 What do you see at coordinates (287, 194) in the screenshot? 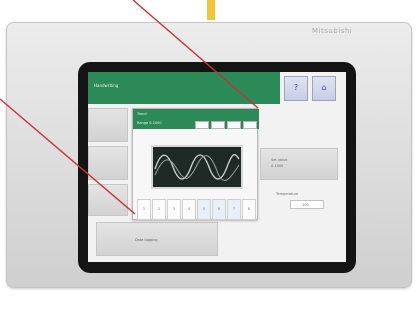
I see `temperature-label: Temperature` at bounding box center [287, 194].